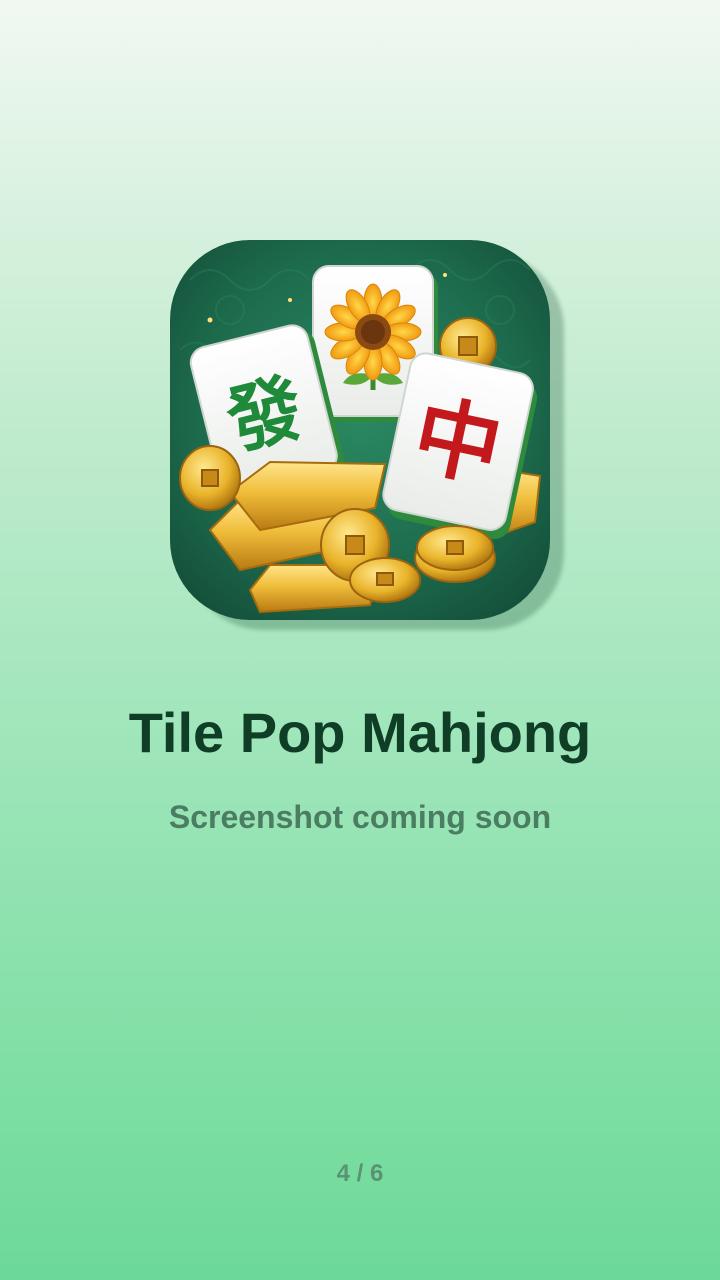 Image resolution: width=720 pixels, height=1280 pixels. I want to click on screenshot-placeholder-text: Screenshot coming soon, so click(360, 817).